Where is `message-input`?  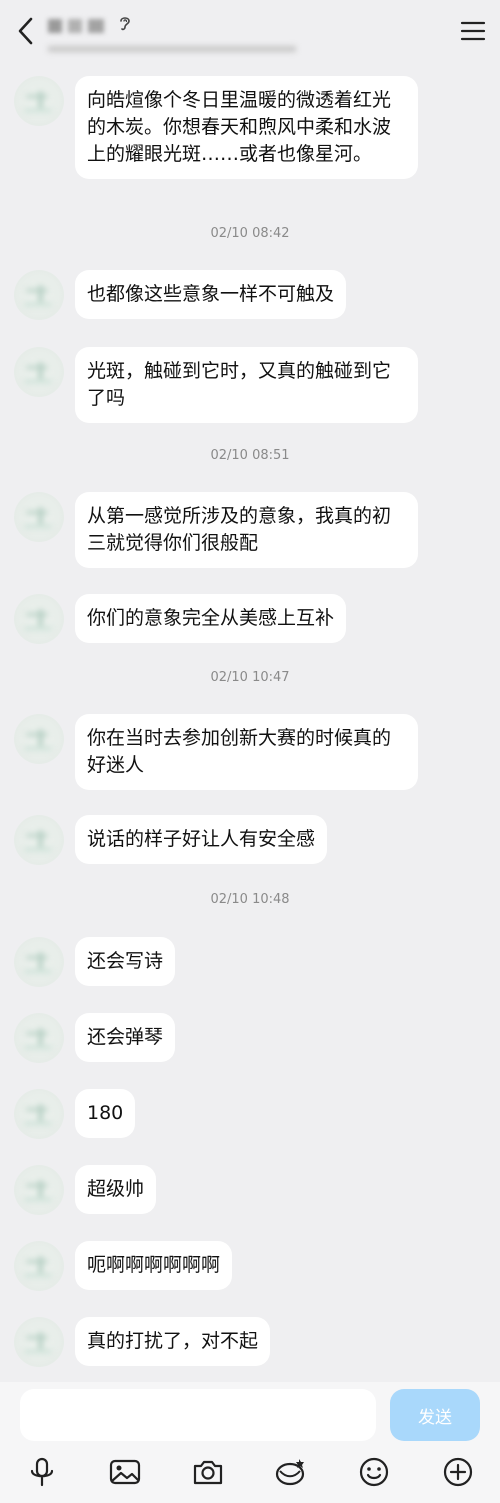
message-input is located at coordinates (198, 1415).